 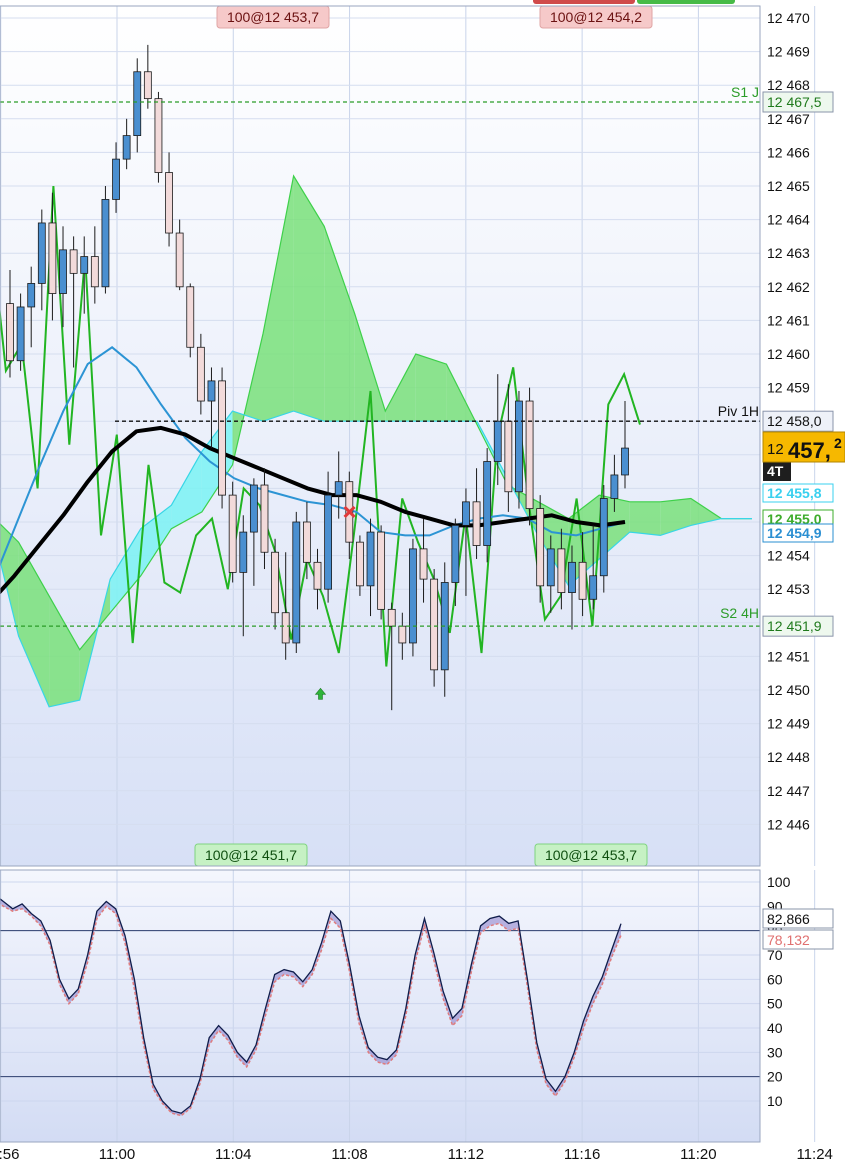 I want to click on oscillator-y-tick: 40, so click(x=775, y=1028).